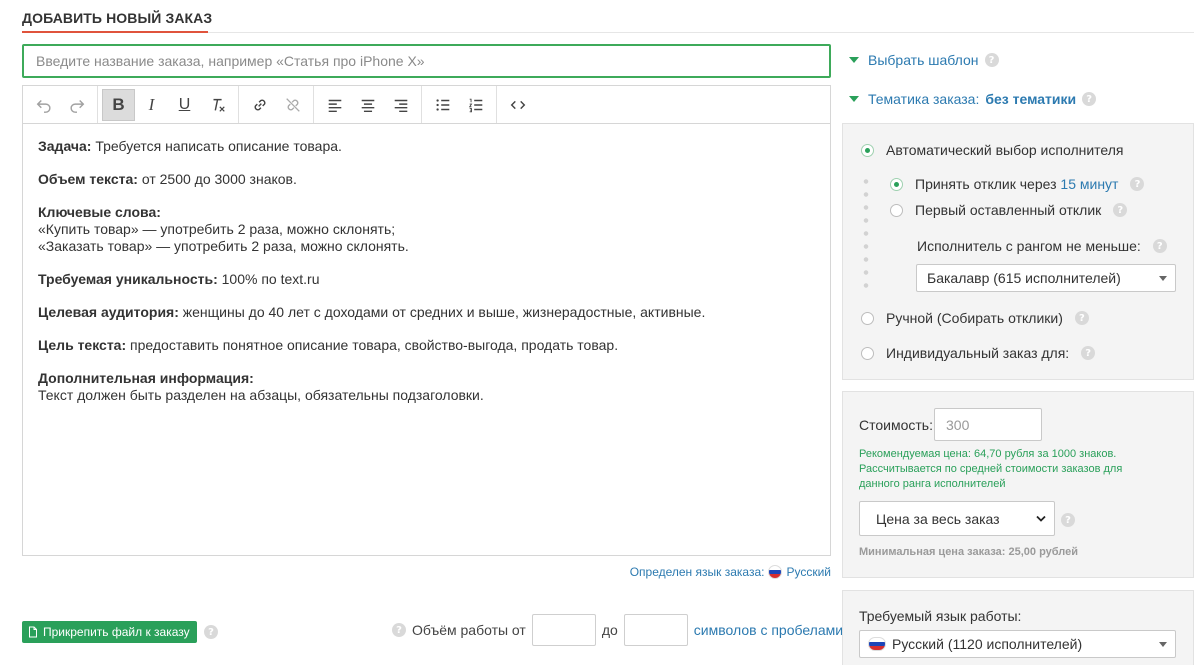 The height and width of the screenshot is (665, 1200). Describe the element at coordinates (609, 630) in the screenshot. I see `volume-mid: до` at that location.